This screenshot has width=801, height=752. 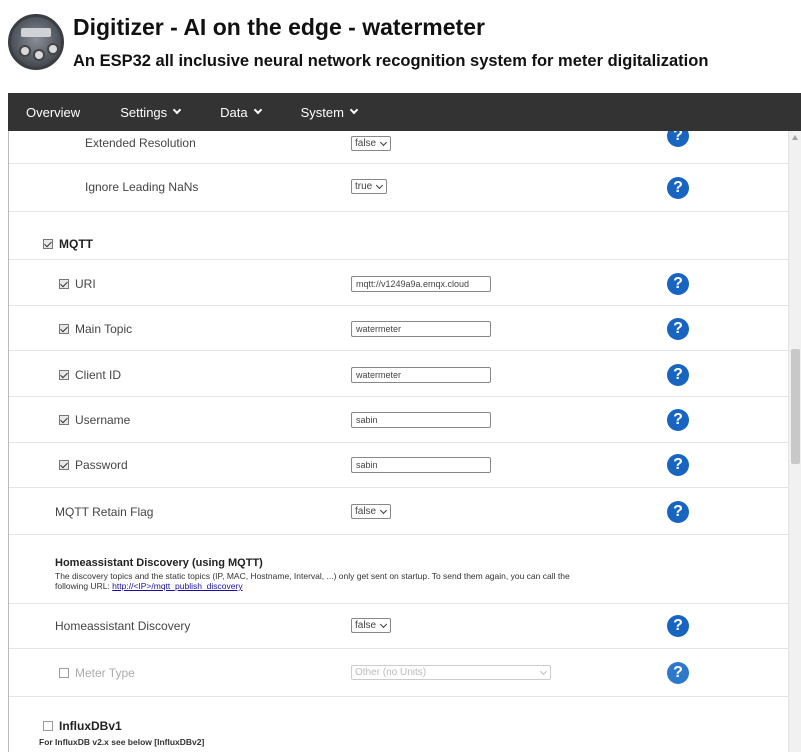 I want to click on meter-type-checkbox, so click(x=64, y=673).